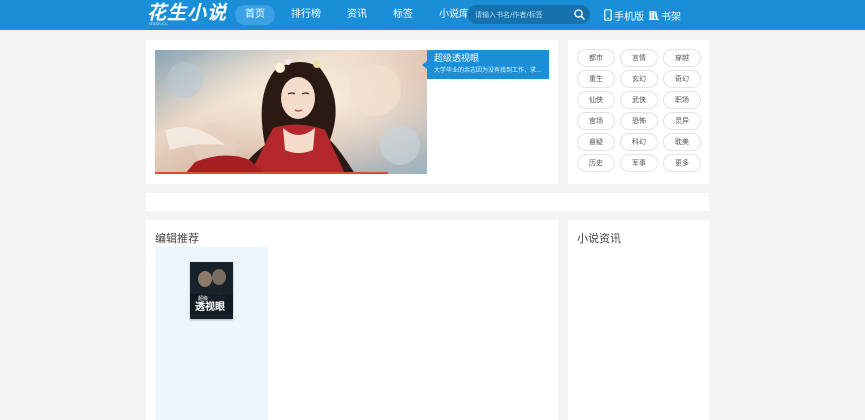 The width and height of the screenshot is (865, 420). What do you see at coordinates (187, 15) in the screenshot?
I see `site-logo: 花生小说 HSXS.CC` at bounding box center [187, 15].